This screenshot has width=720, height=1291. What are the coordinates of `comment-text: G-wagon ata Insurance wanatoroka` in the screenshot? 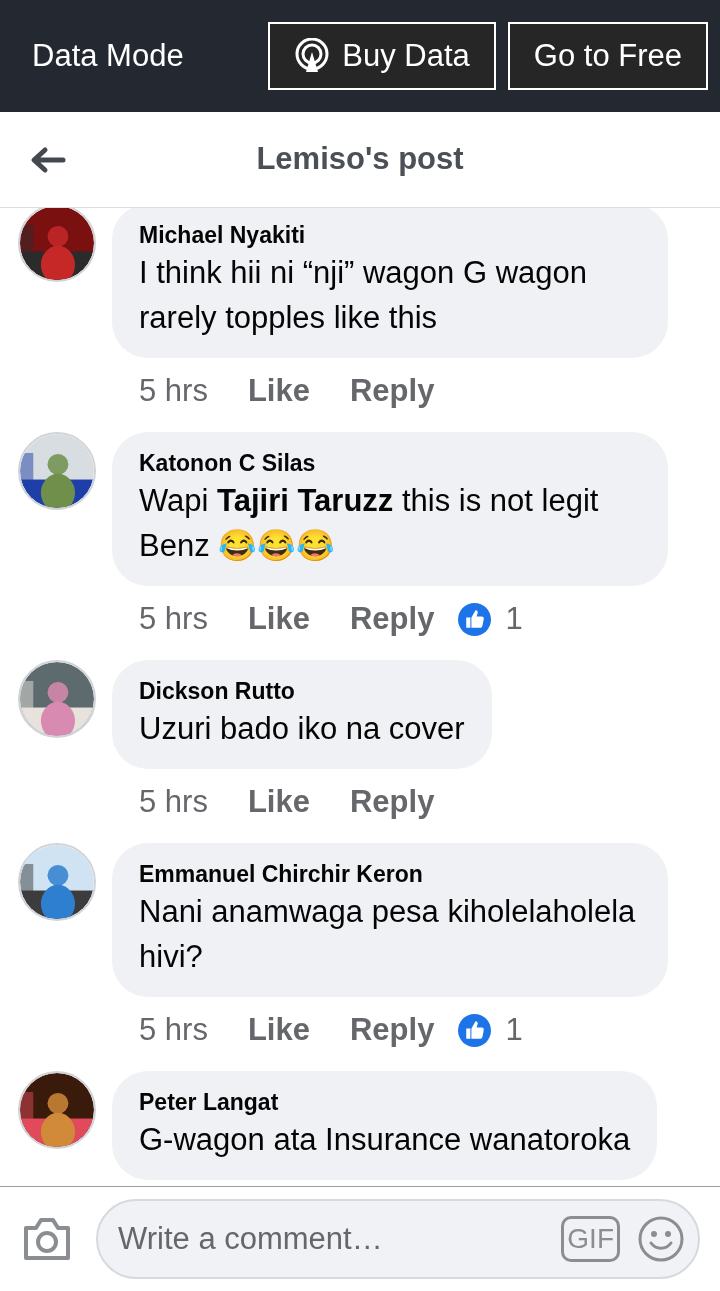 It's located at (385, 1140).